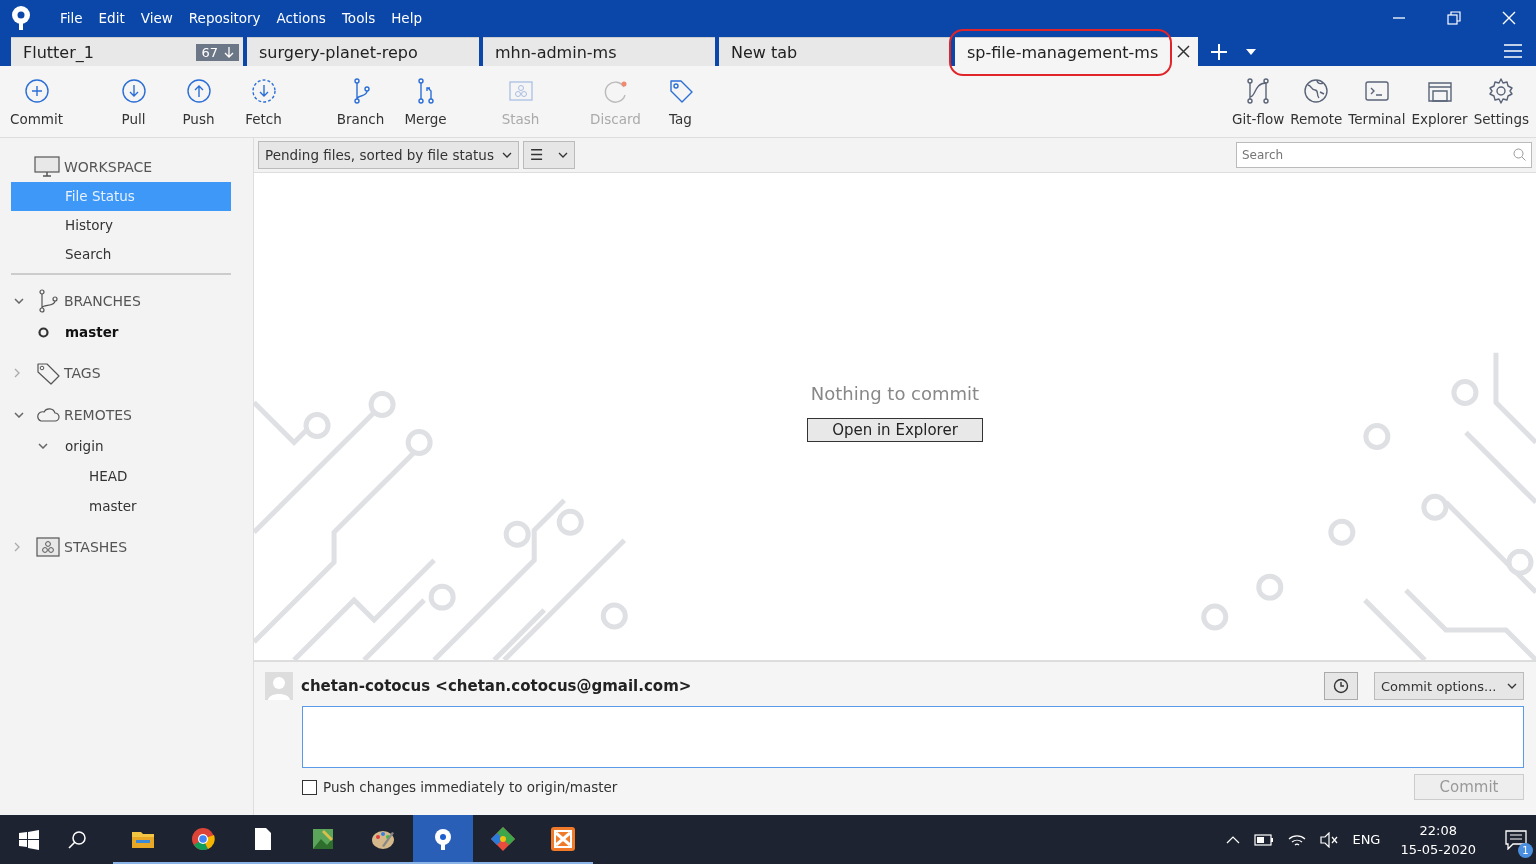  Describe the element at coordinates (443, 839) in the screenshot. I see `taskbar-app` at that location.